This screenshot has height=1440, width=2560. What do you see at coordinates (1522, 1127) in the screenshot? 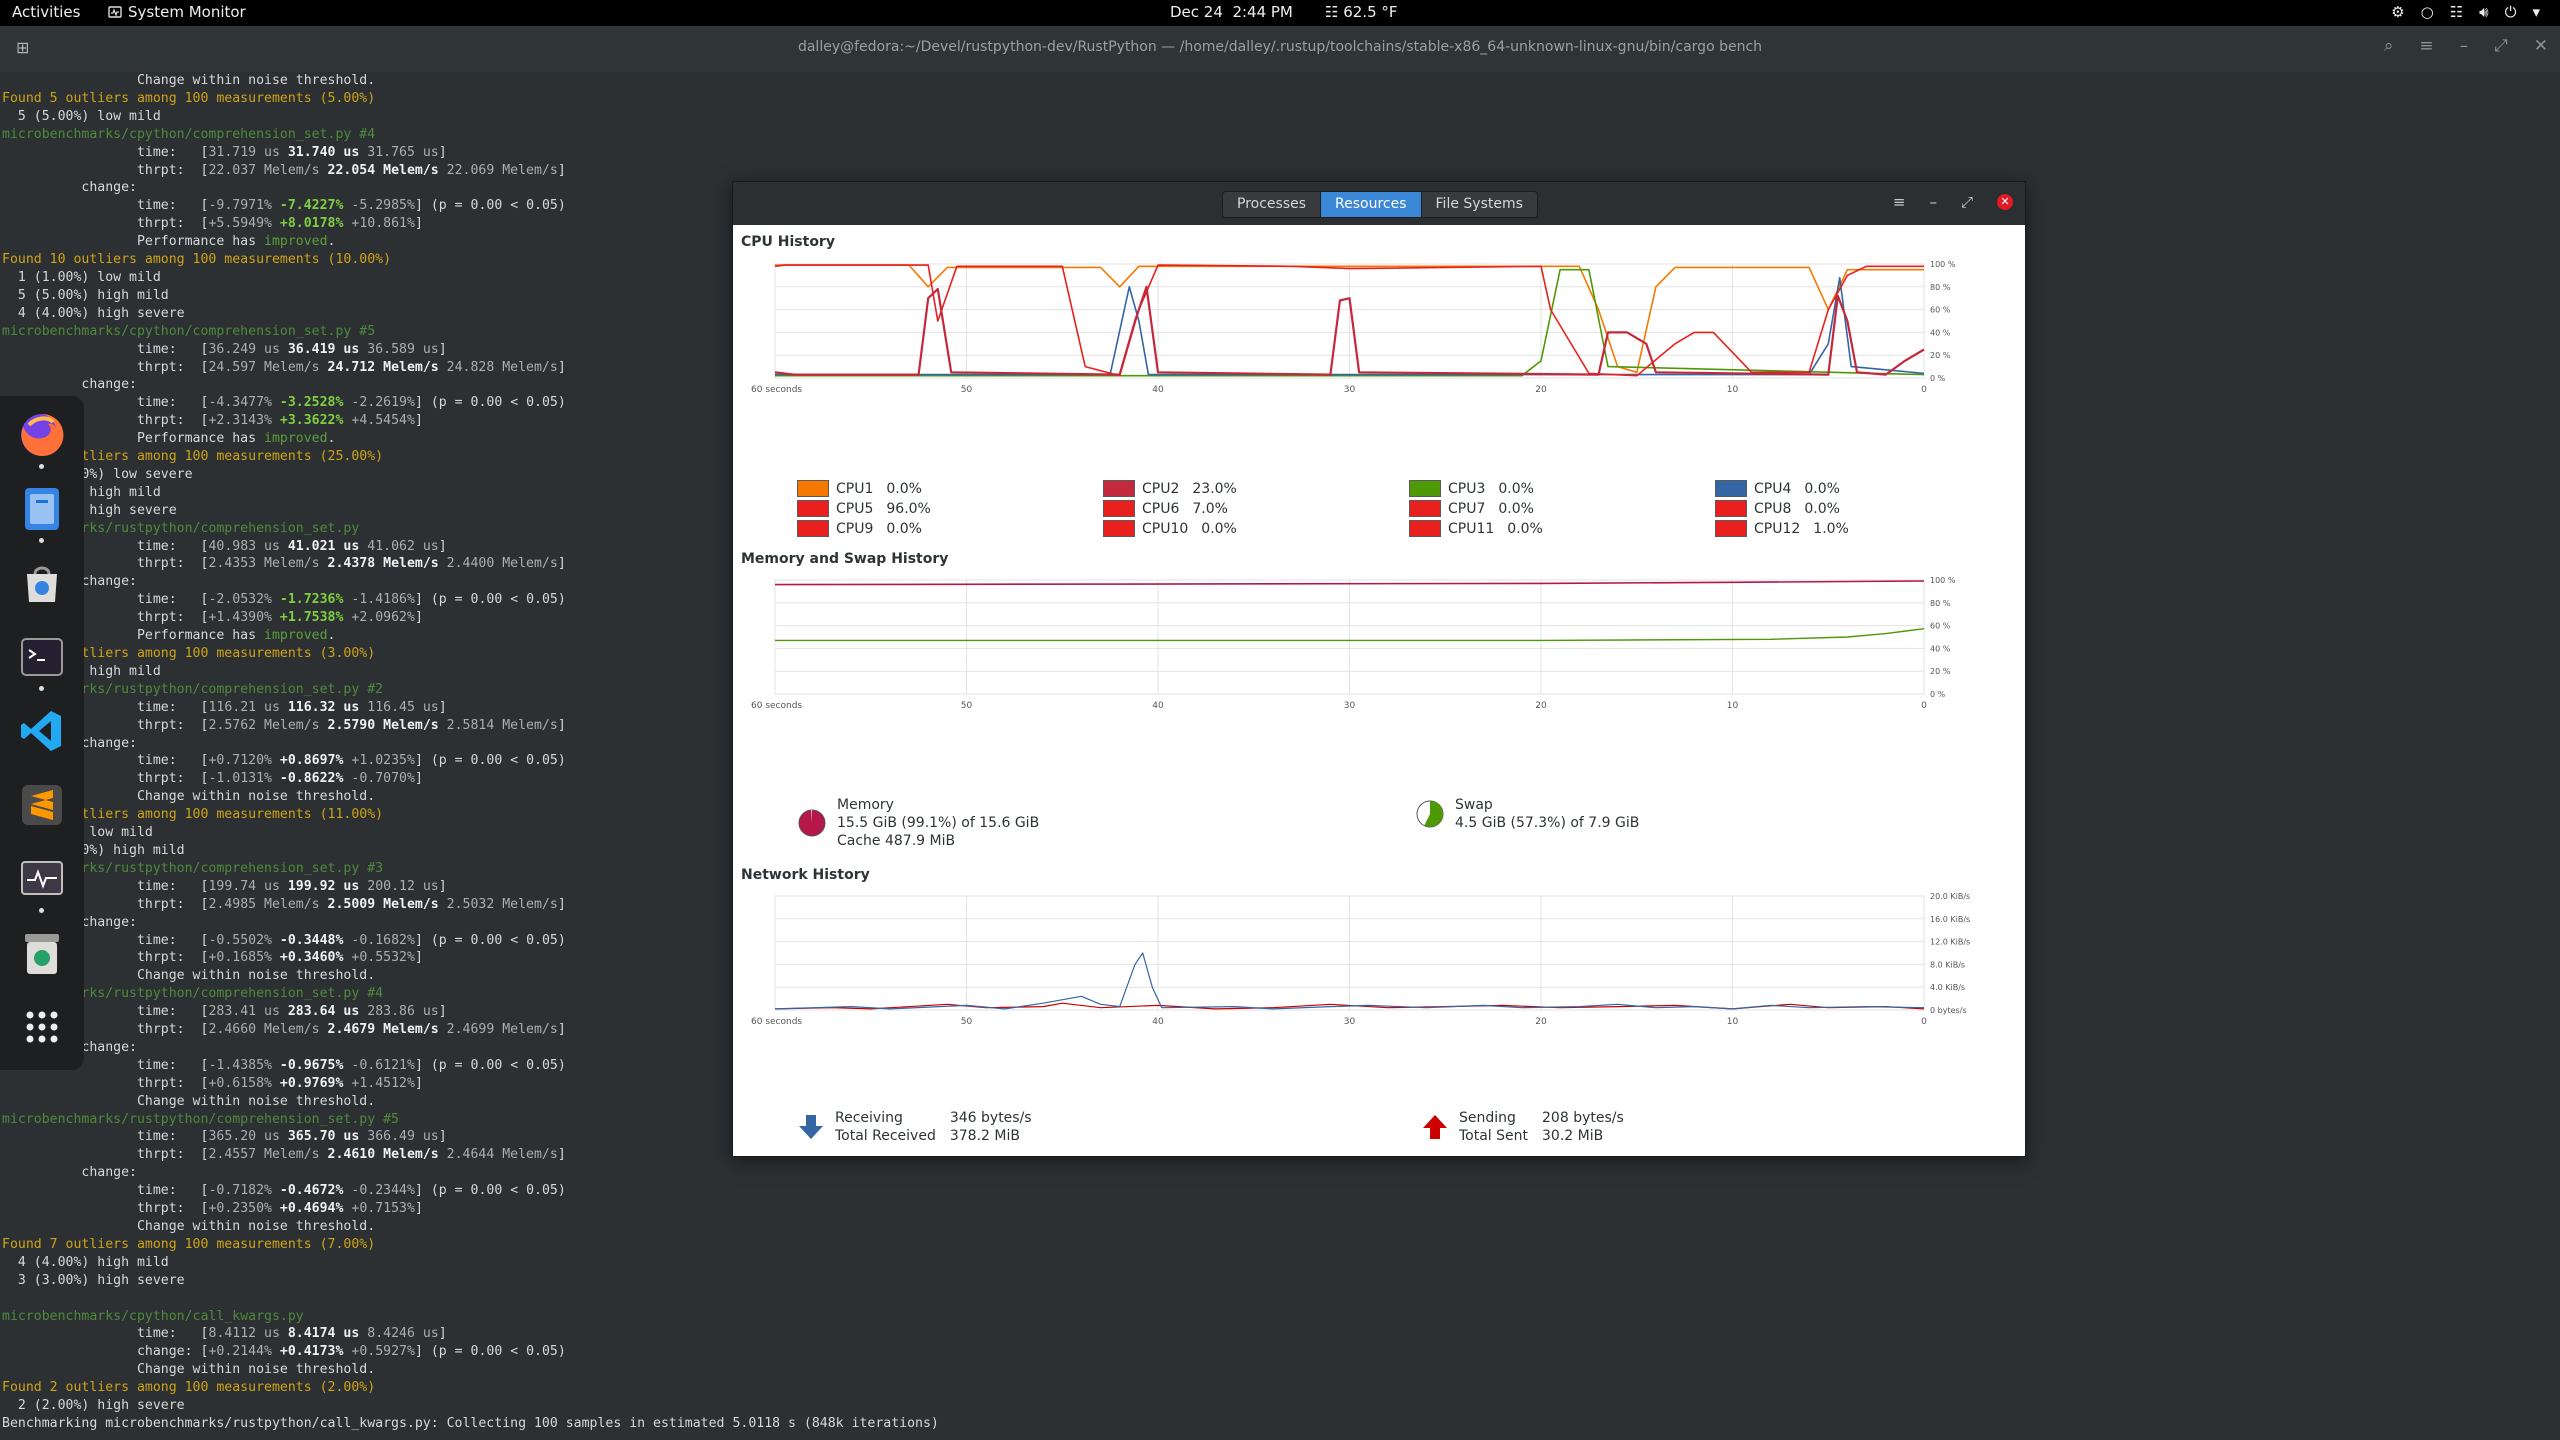
I see `sending-stat: Sending 208 bytes/s Total Sent 30.2 MiB` at bounding box center [1522, 1127].